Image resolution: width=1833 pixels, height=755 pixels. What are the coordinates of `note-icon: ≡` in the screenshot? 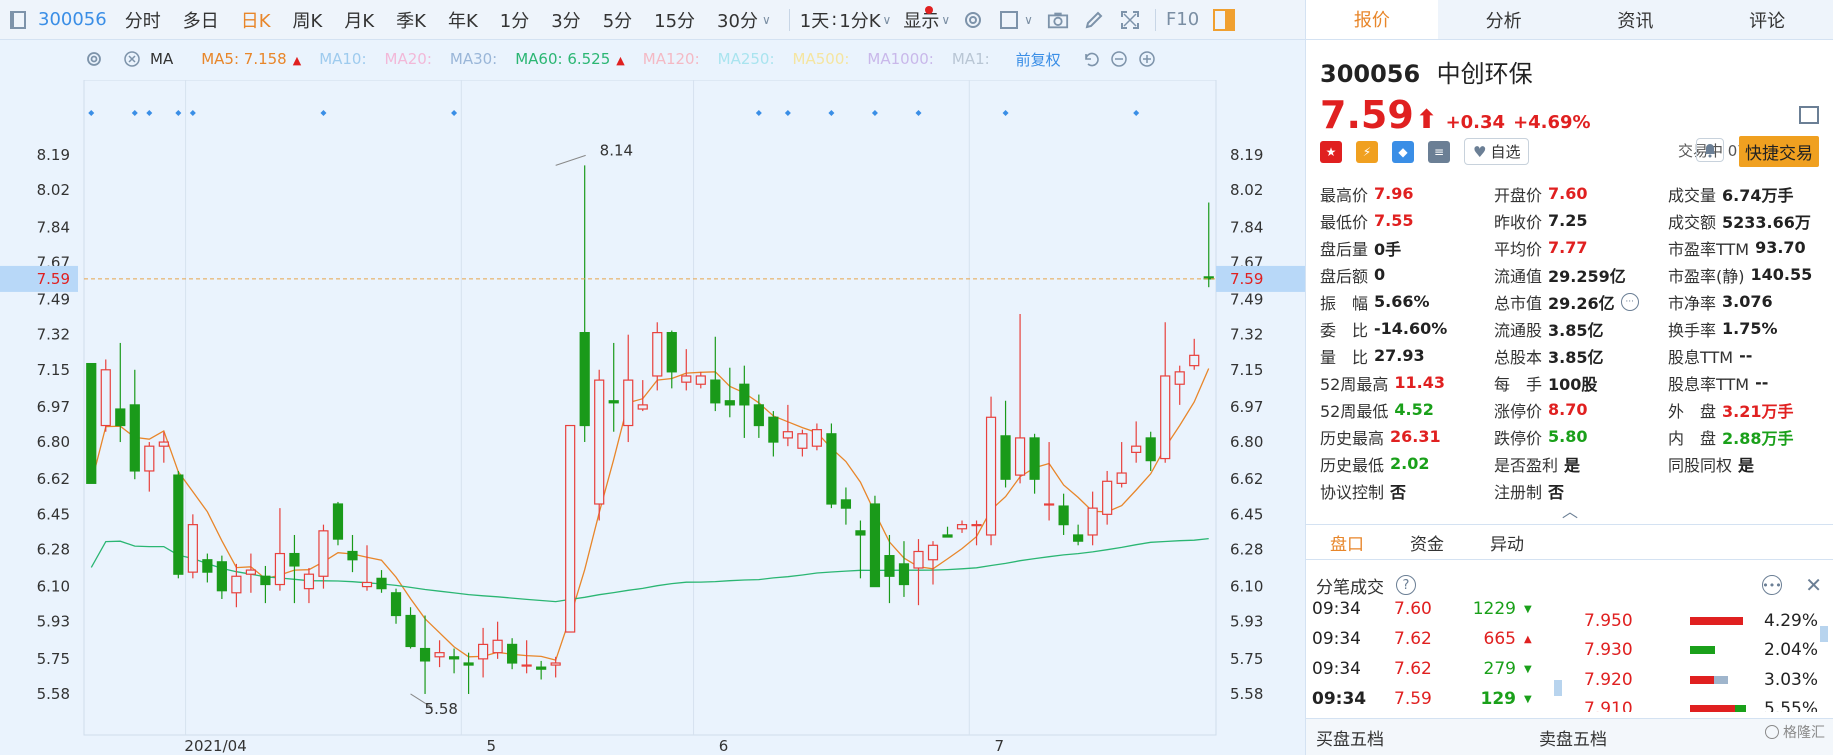 It's located at (1439, 151).